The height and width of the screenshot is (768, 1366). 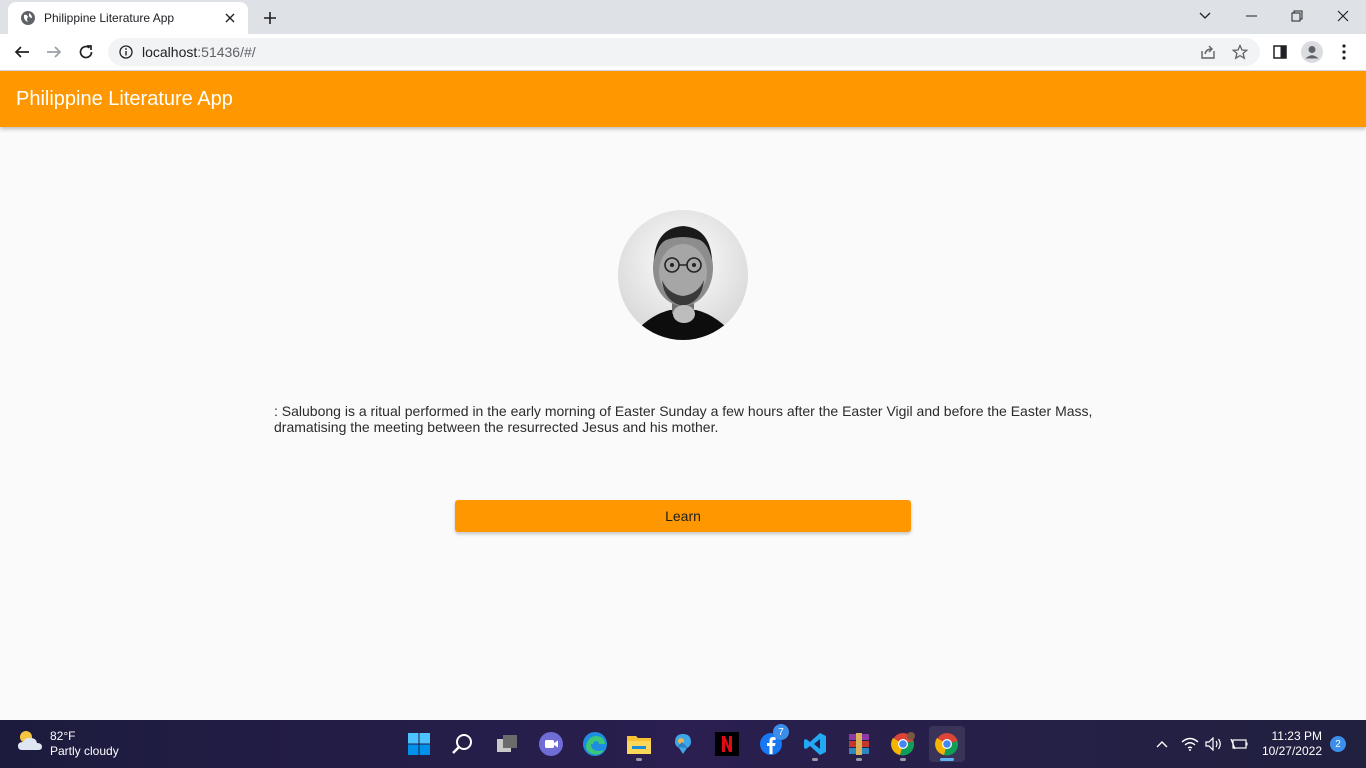 I want to click on side-panel-icon, so click(x=1280, y=52).